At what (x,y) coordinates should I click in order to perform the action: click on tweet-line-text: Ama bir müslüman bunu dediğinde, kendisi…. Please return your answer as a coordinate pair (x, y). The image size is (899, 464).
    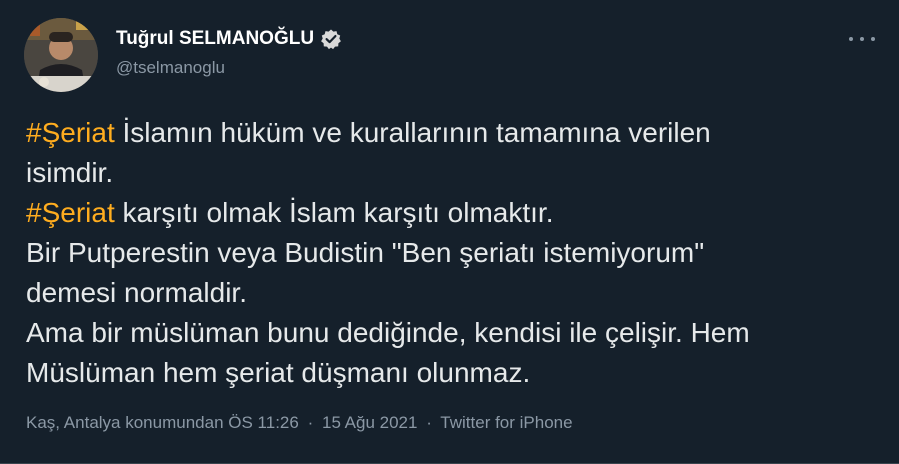
    Looking at the image, I should click on (388, 332).